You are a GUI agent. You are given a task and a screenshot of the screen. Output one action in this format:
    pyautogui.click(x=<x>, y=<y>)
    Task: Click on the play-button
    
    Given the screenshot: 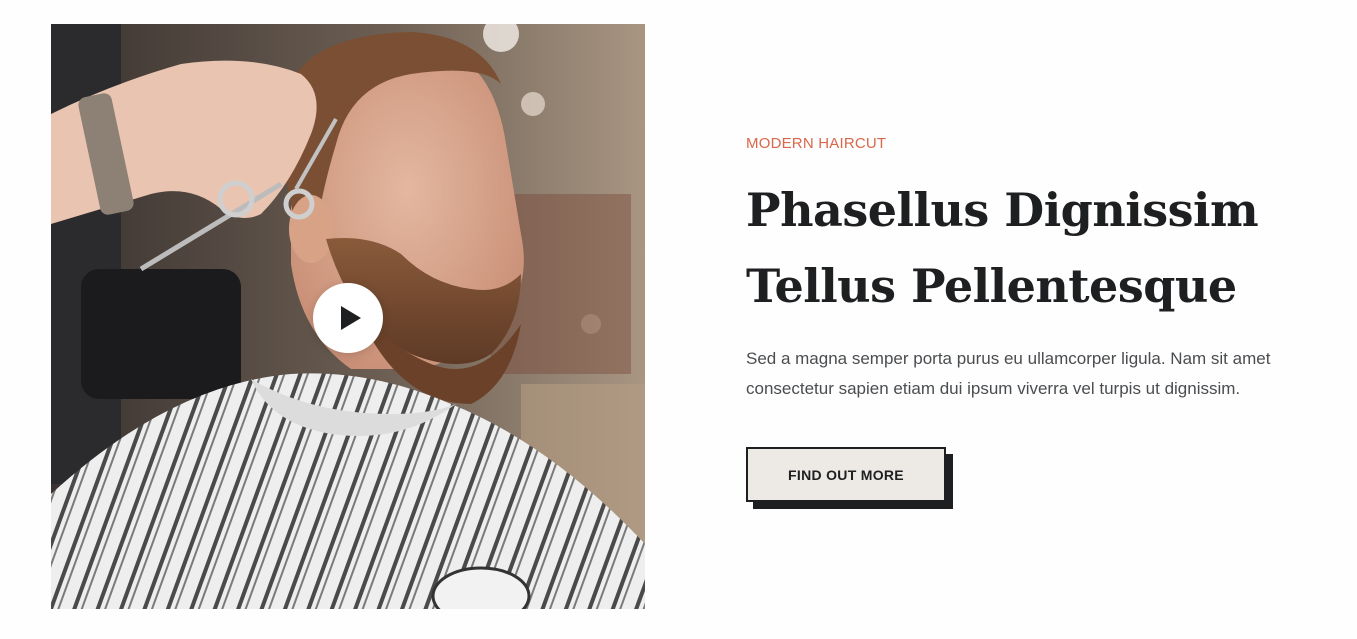 What is the action you would take?
    pyautogui.click(x=348, y=318)
    